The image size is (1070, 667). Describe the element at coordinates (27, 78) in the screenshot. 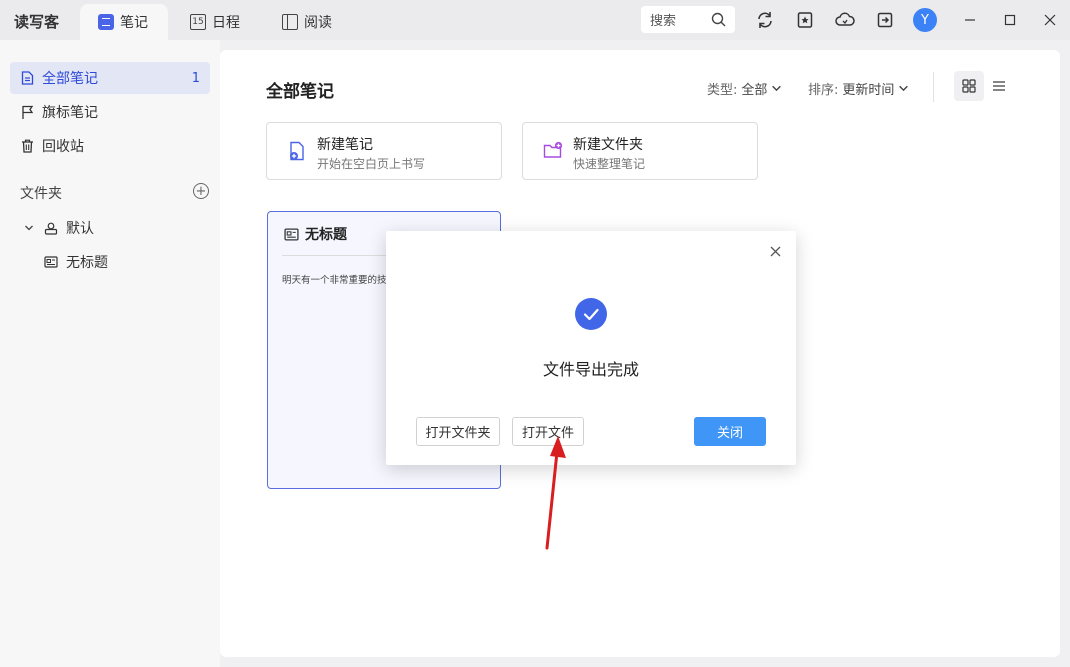

I see `document-icon` at that location.